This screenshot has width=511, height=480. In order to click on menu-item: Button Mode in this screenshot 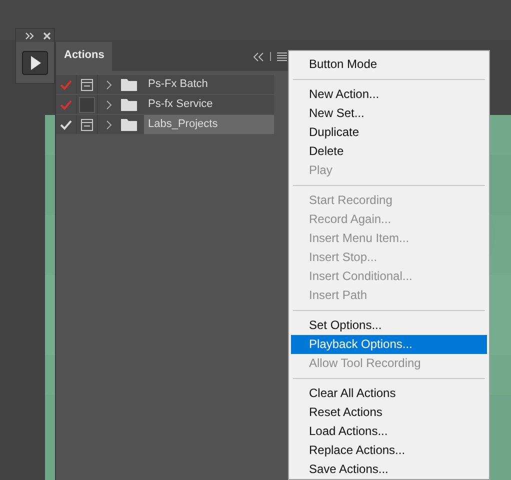, I will do `click(389, 64)`.